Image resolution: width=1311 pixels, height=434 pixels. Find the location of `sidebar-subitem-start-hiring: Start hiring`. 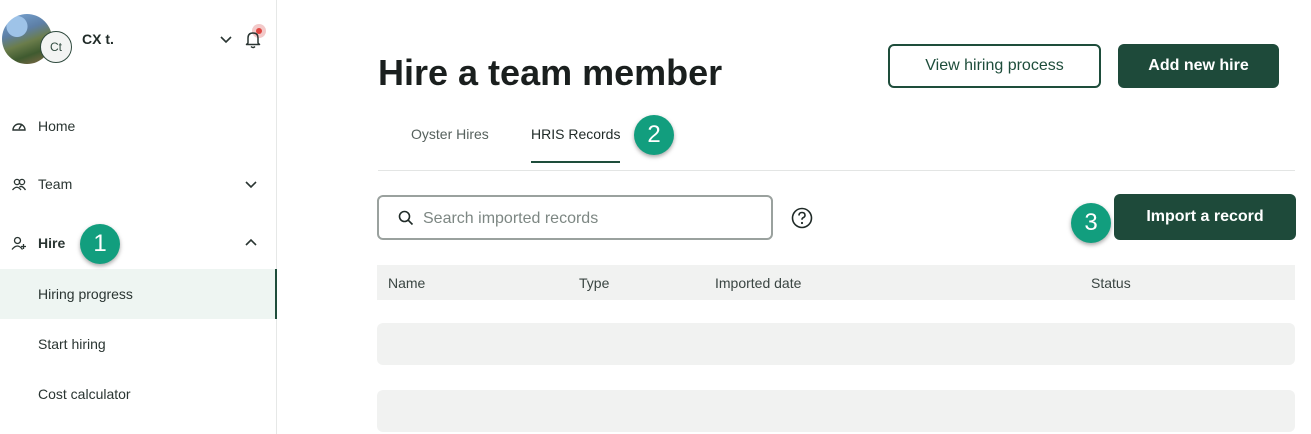

sidebar-subitem-start-hiring: Start hiring is located at coordinates (138, 344).